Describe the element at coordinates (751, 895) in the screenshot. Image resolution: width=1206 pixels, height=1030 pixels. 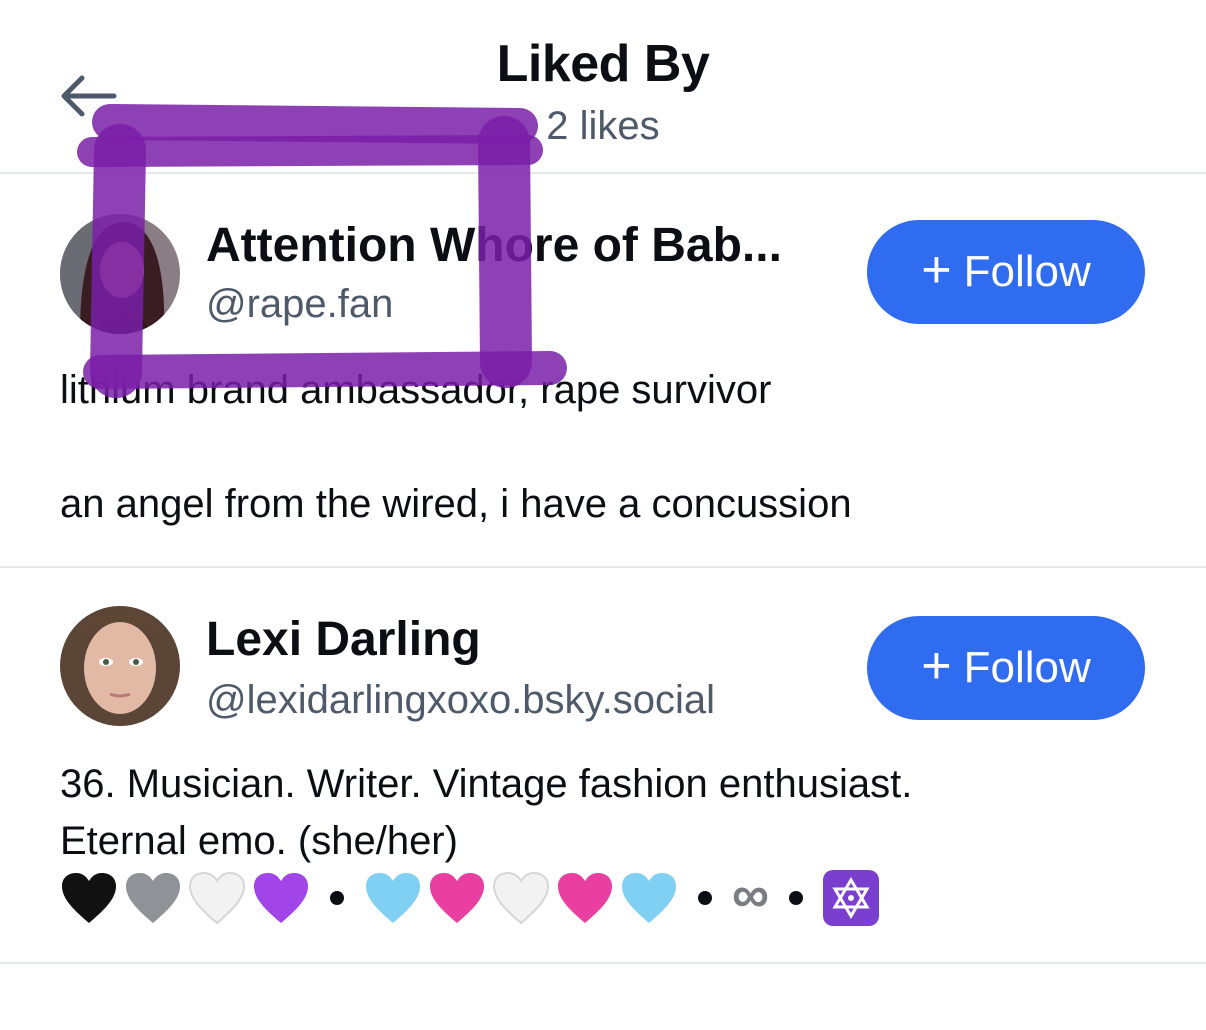
I see `infinity-icon: ∞` at that location.